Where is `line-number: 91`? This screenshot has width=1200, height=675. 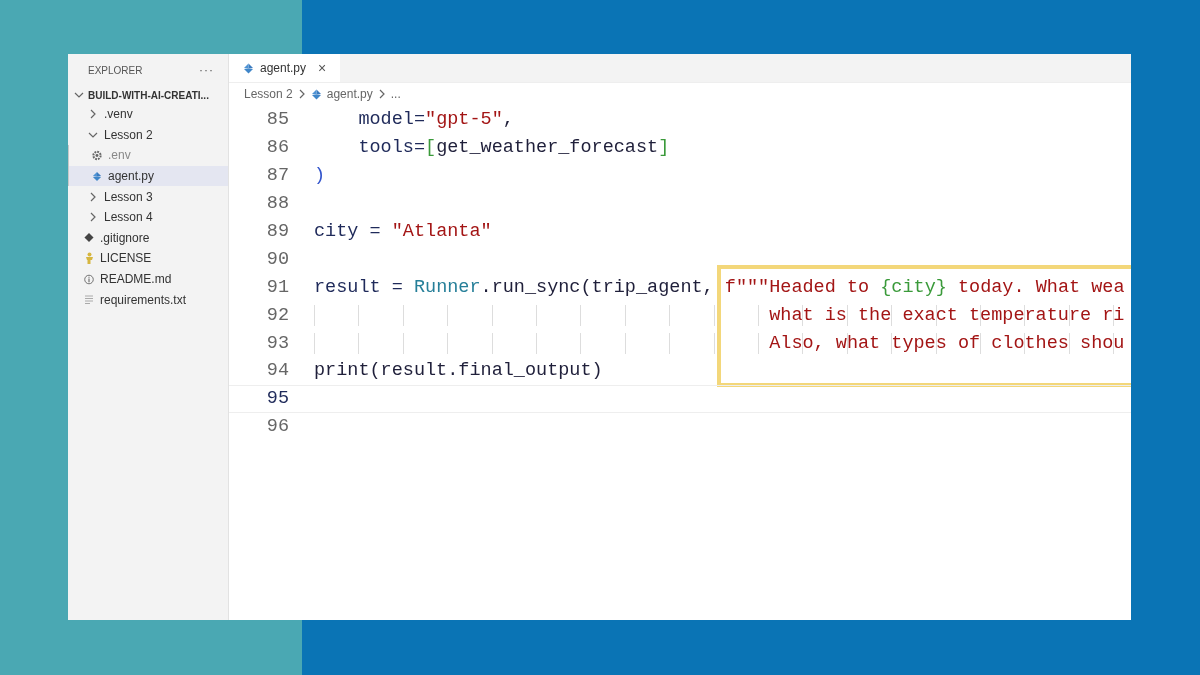
line-number: 91 is located at coordinates (277, 287).